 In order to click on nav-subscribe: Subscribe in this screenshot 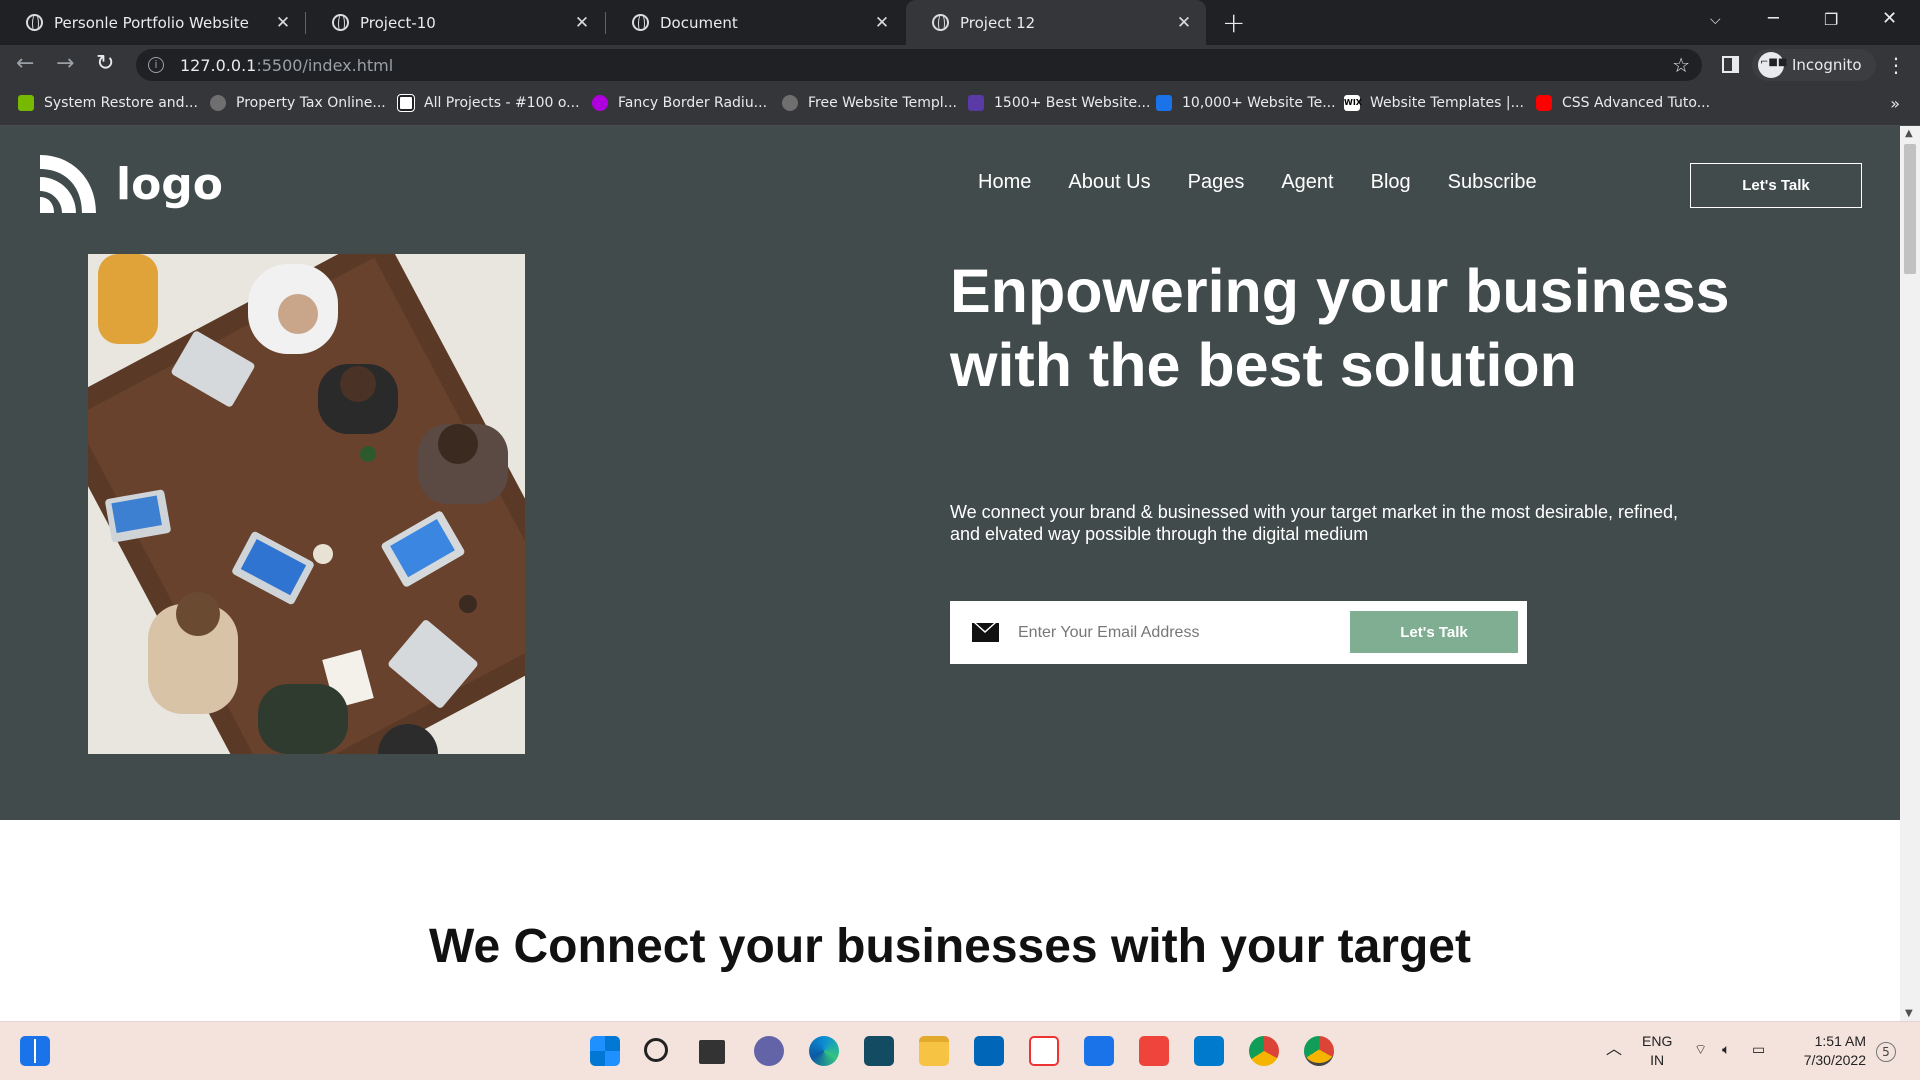, I will do `click(1492, 182)`.